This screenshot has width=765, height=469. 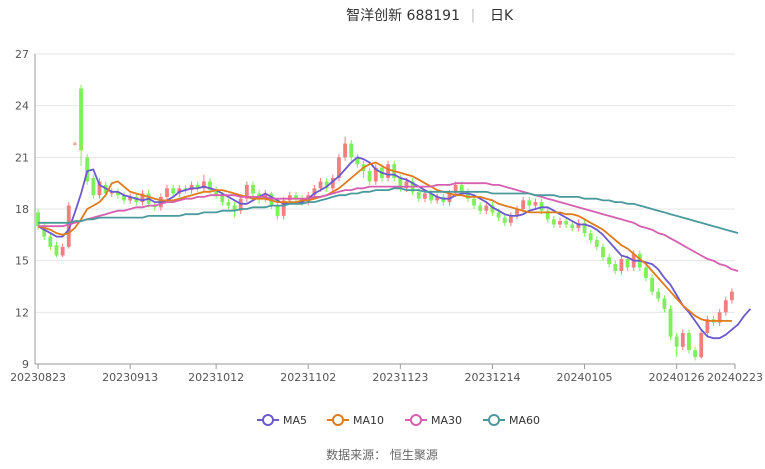 I want to click on legend-label: MA5, so click(x=295, y=420).